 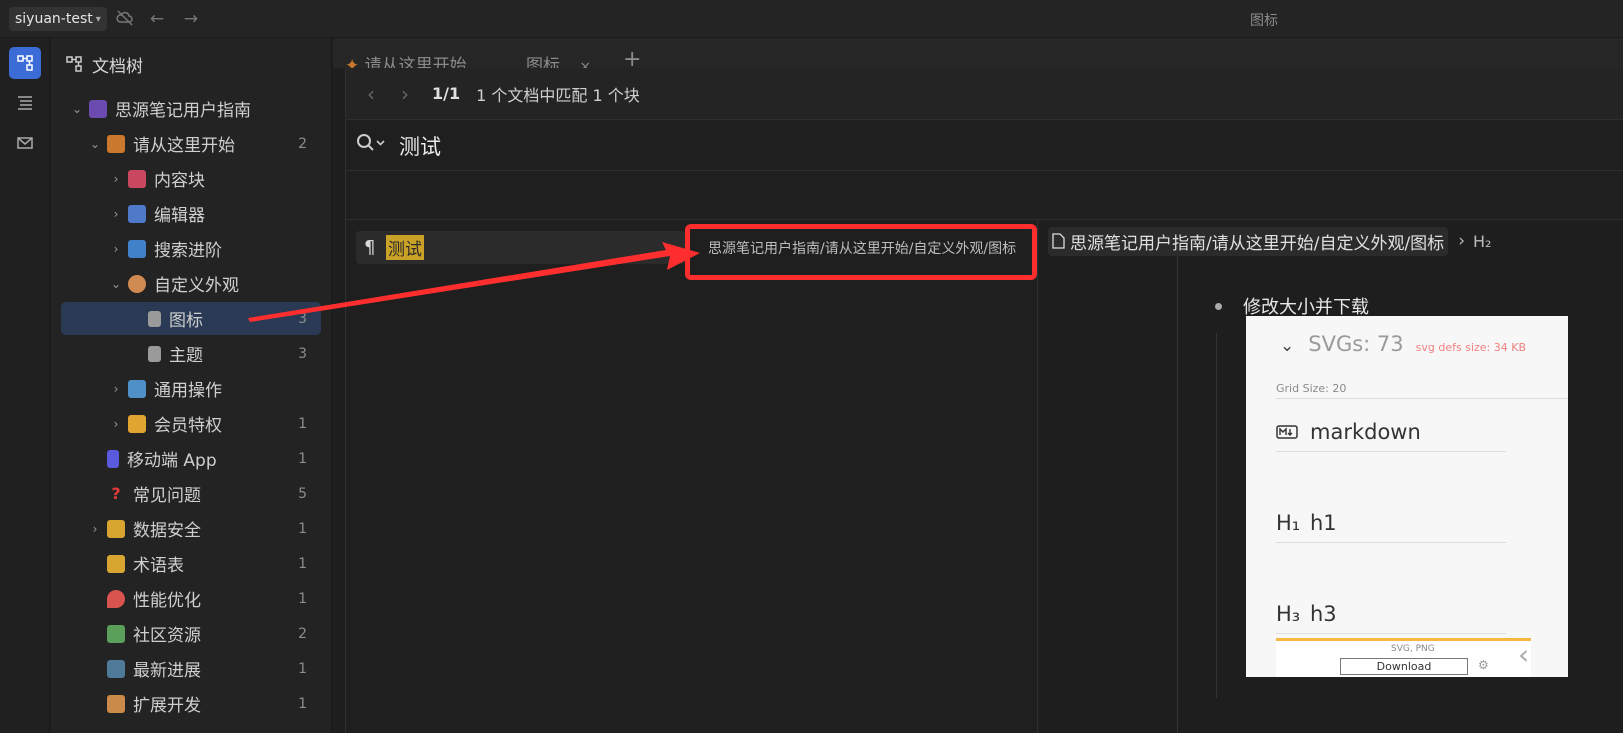 I want to click on tree-item-community: 社区资源 2, so click(x=191, y=633).